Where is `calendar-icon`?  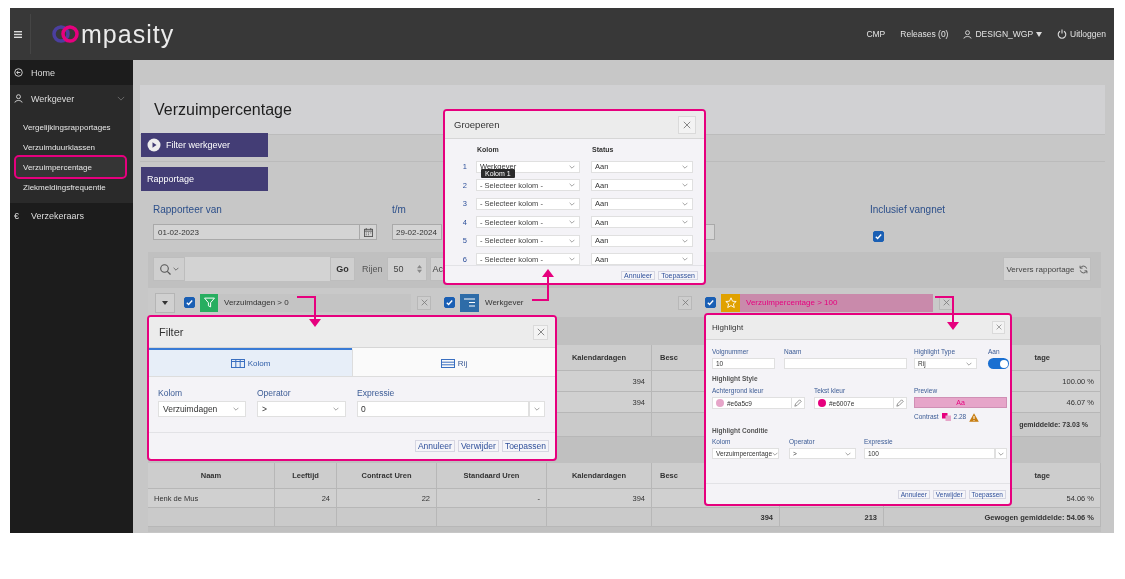 calendar-icon is located at coordinates (368, 232).